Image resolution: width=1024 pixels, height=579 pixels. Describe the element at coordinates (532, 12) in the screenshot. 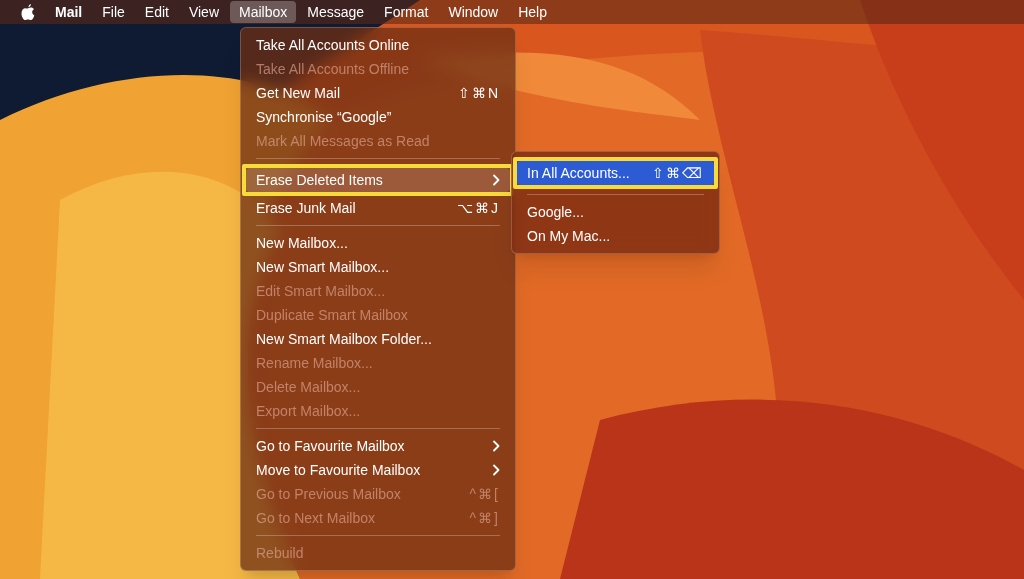

I see `menu-bar-item: Help` at that location.